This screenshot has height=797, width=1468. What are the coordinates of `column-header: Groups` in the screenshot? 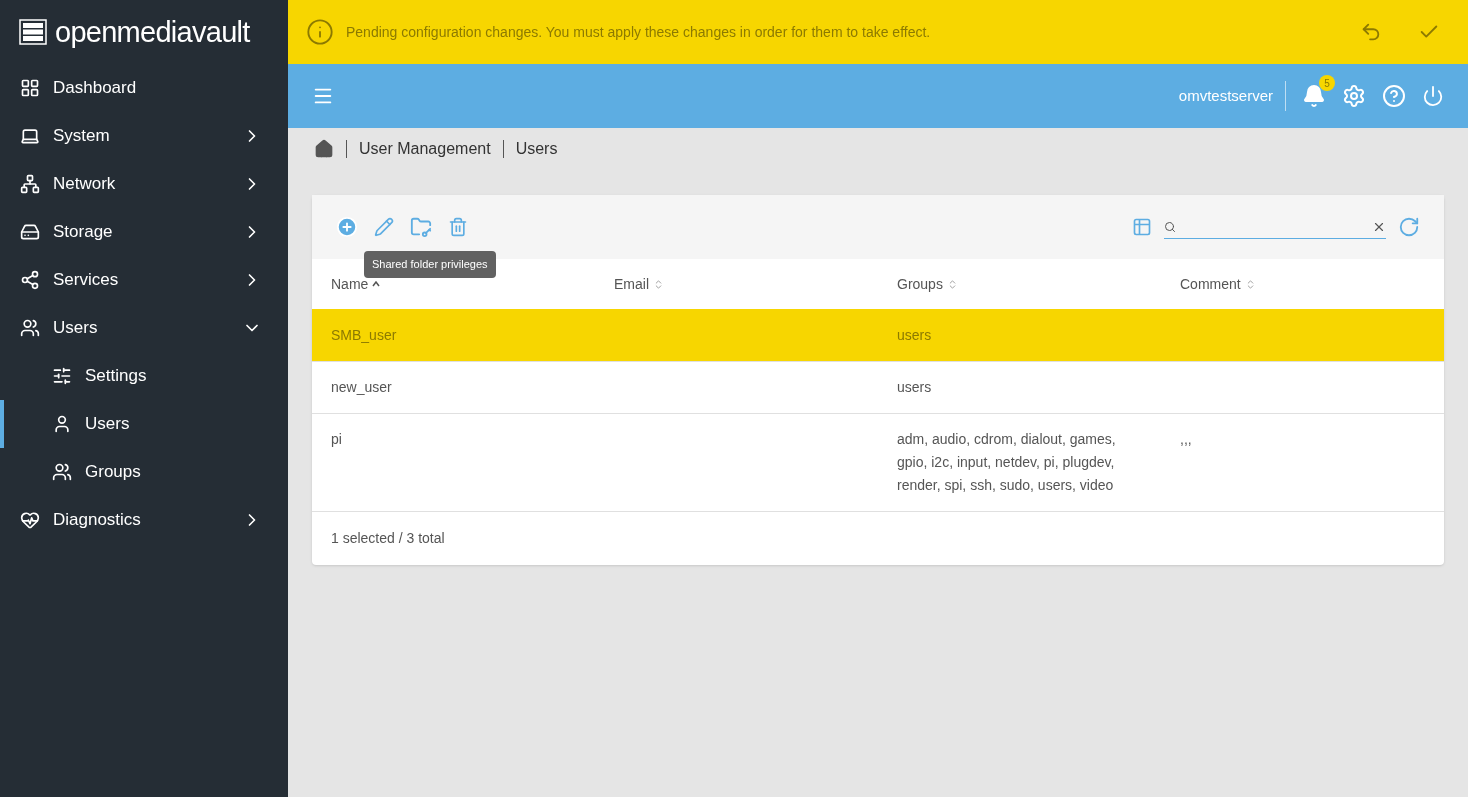 It's located at (920, 284).